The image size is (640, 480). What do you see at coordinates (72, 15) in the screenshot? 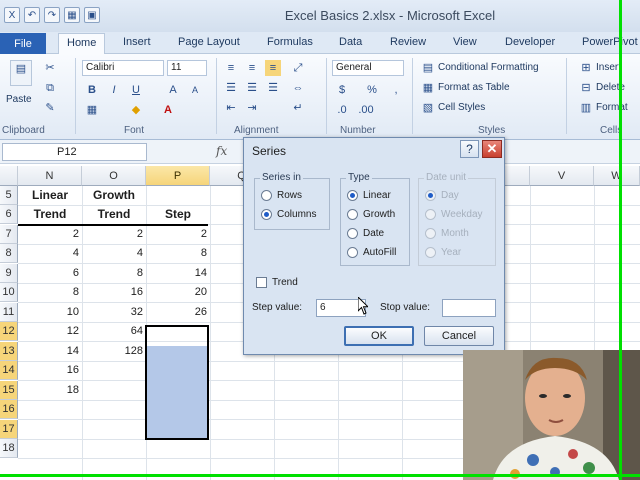
I see `form-icon: ▦` at bounding box center [72, 15].